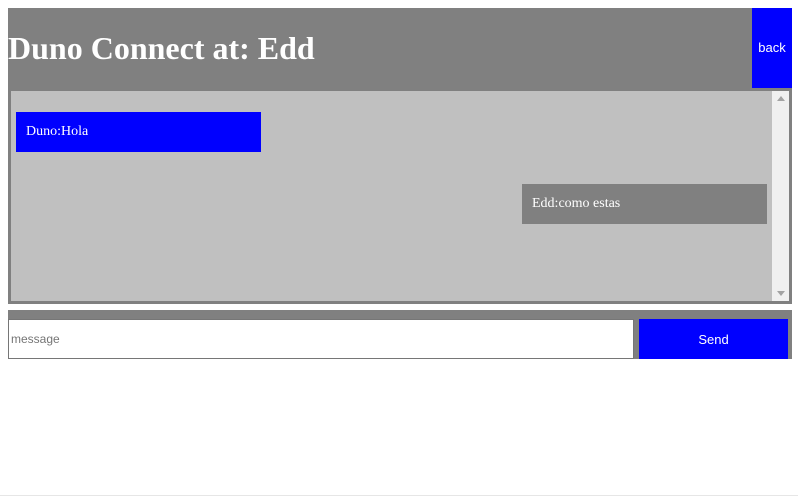 The image size is (798, 496). Describe the element at coordinates (644, 204) in the screenshot. I see `message-bubble-incoming: Edd:como estas` at that location.